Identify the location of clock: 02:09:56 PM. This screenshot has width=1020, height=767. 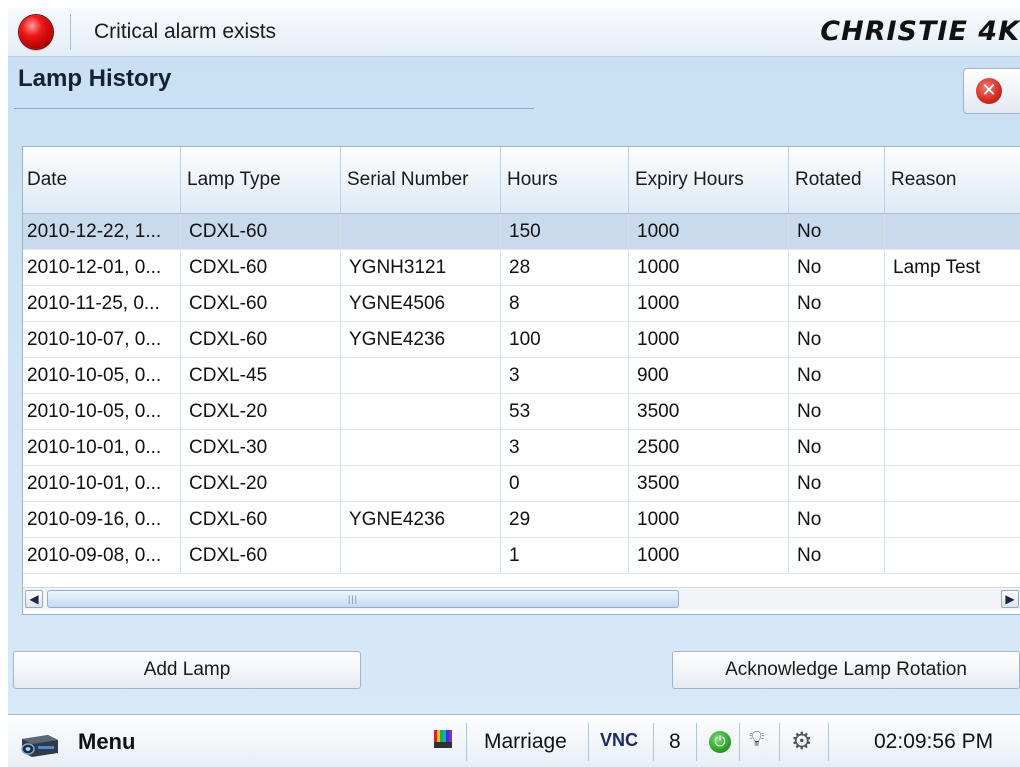
(934, 741).